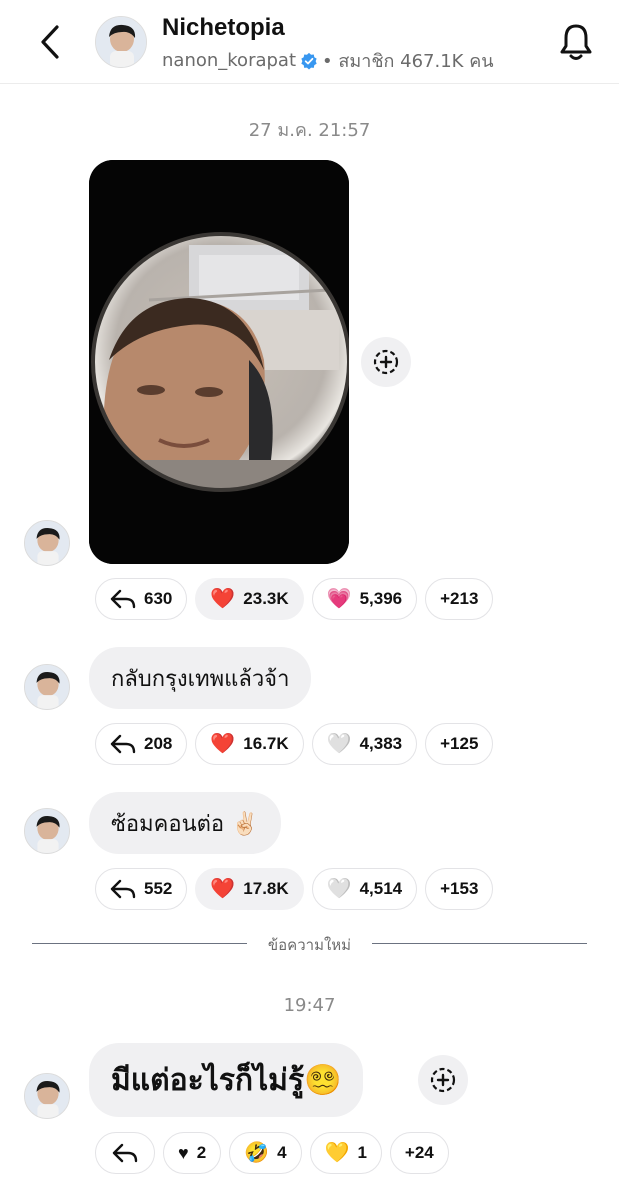 Image resolution: width=619 pixels, height=1200 pixels. Describe the element at coordinates (309, 130) in the screenshot. I see `timestamp: 27 ม.ค. 21:57` at that location.